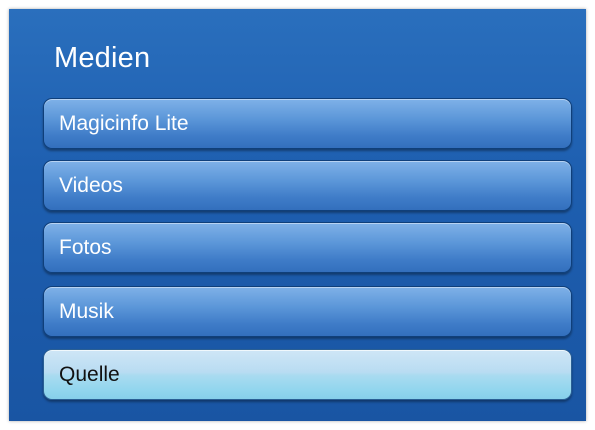 Image resolution: width=595 pixels, height=430 pixels. I want to click on menu-item-videos: Videos, so click(307, 185).